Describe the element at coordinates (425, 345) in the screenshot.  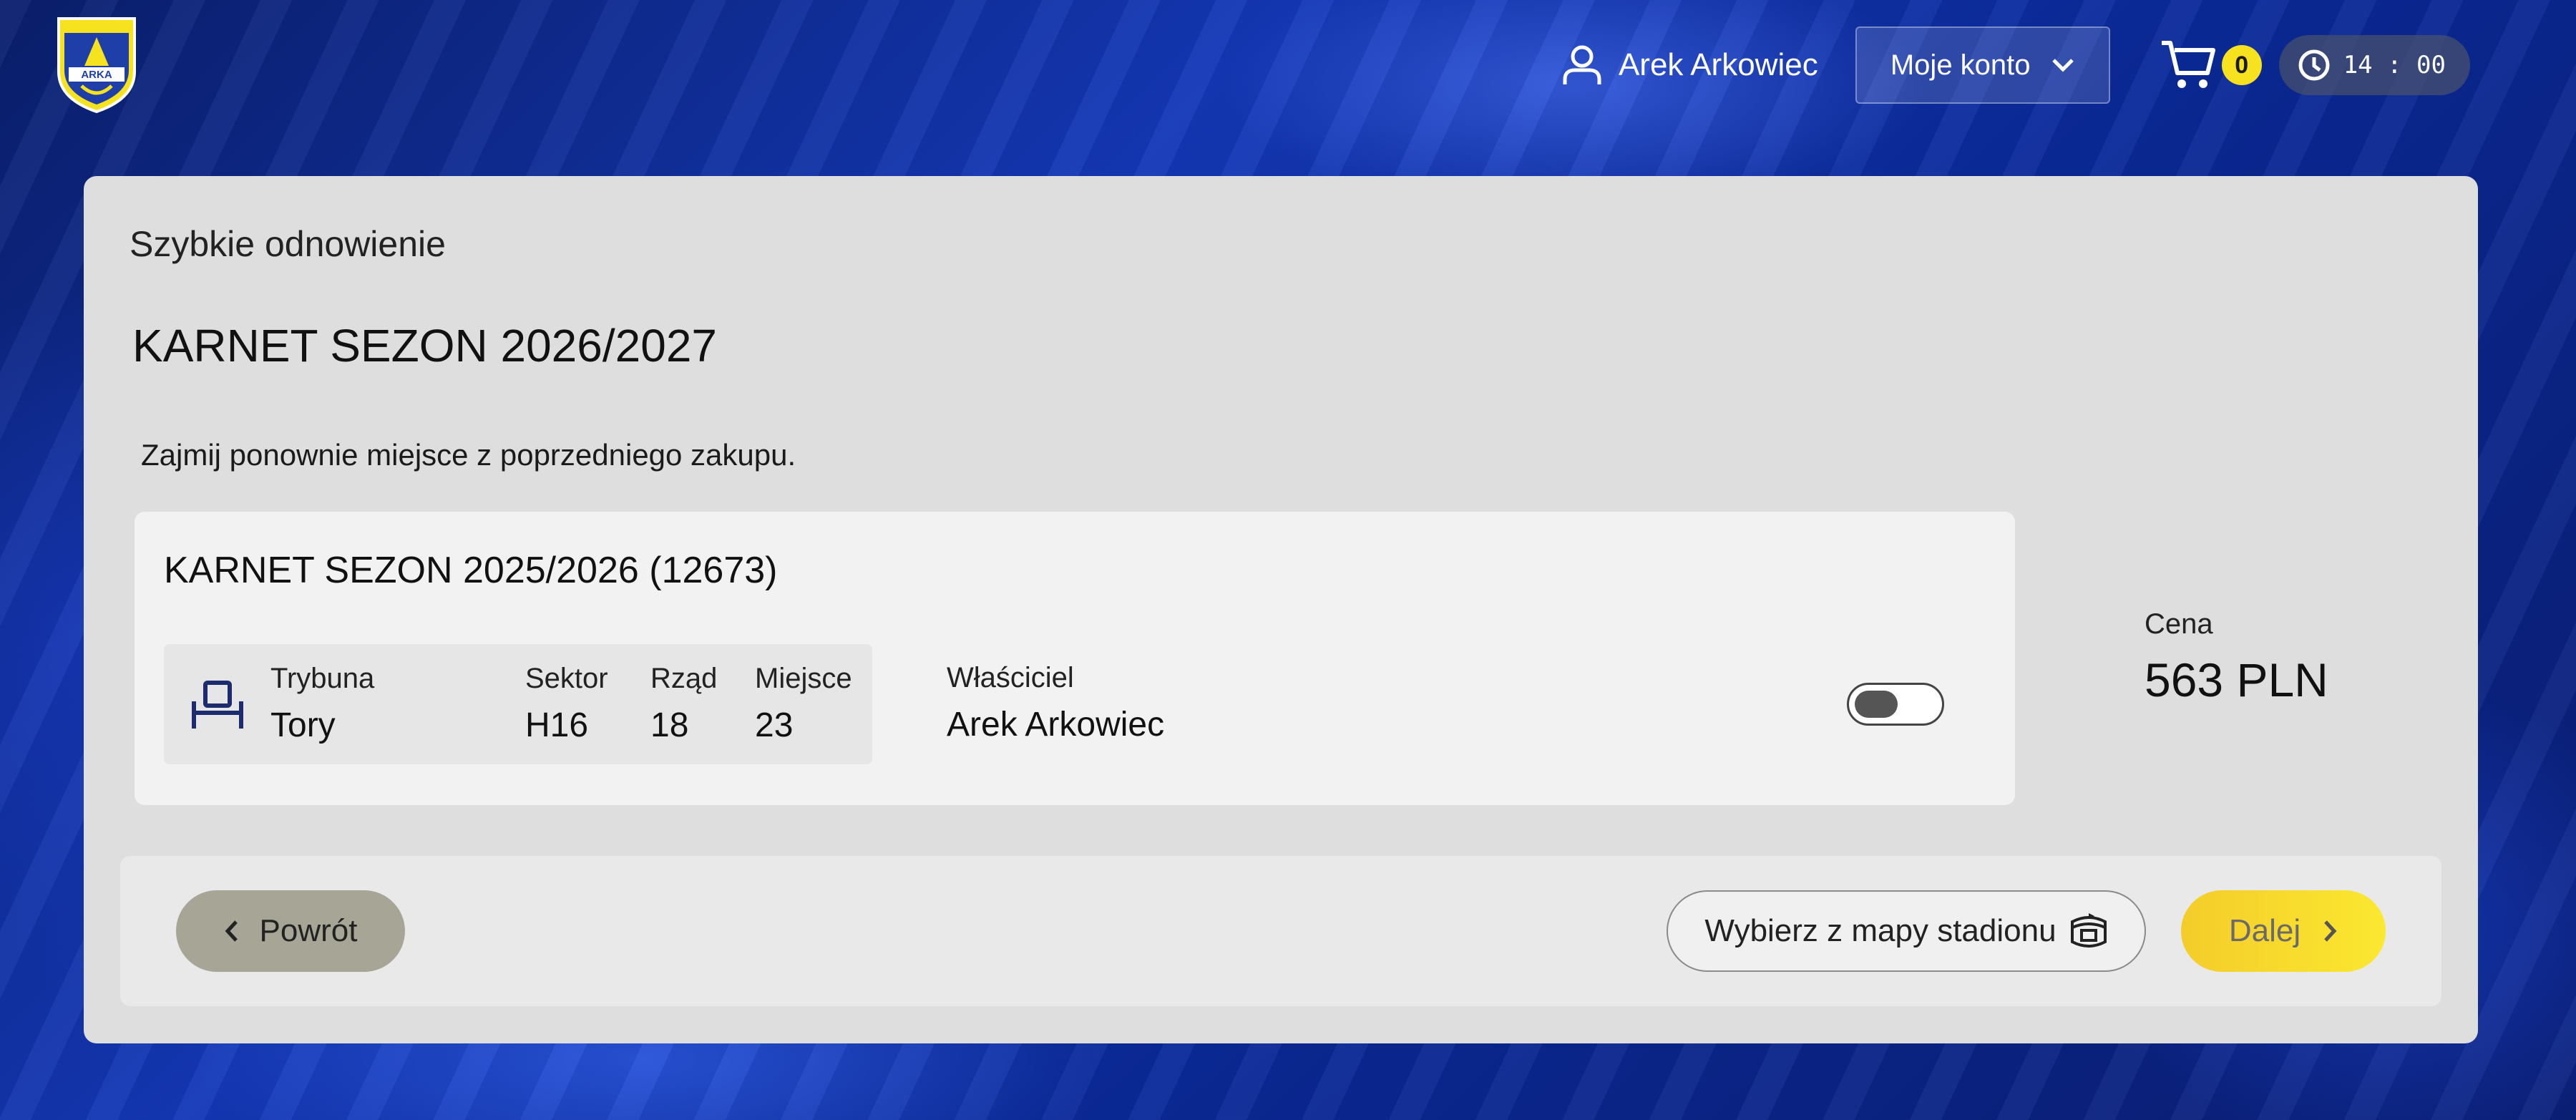
I see `page-title: KARNET SEZON 2026/2027` at that location.